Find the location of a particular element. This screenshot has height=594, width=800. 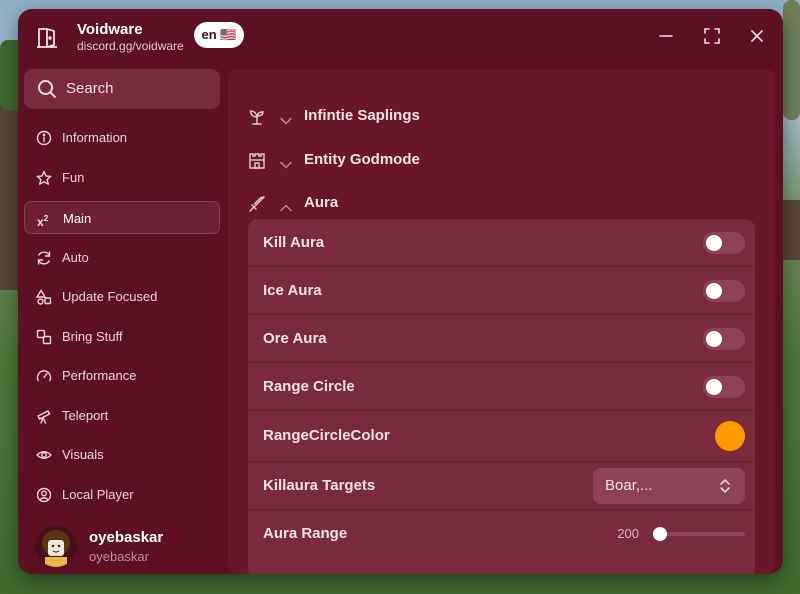

sidebar-item-bring-stuff: Bring Stuff is located at coordinates (122, 336).